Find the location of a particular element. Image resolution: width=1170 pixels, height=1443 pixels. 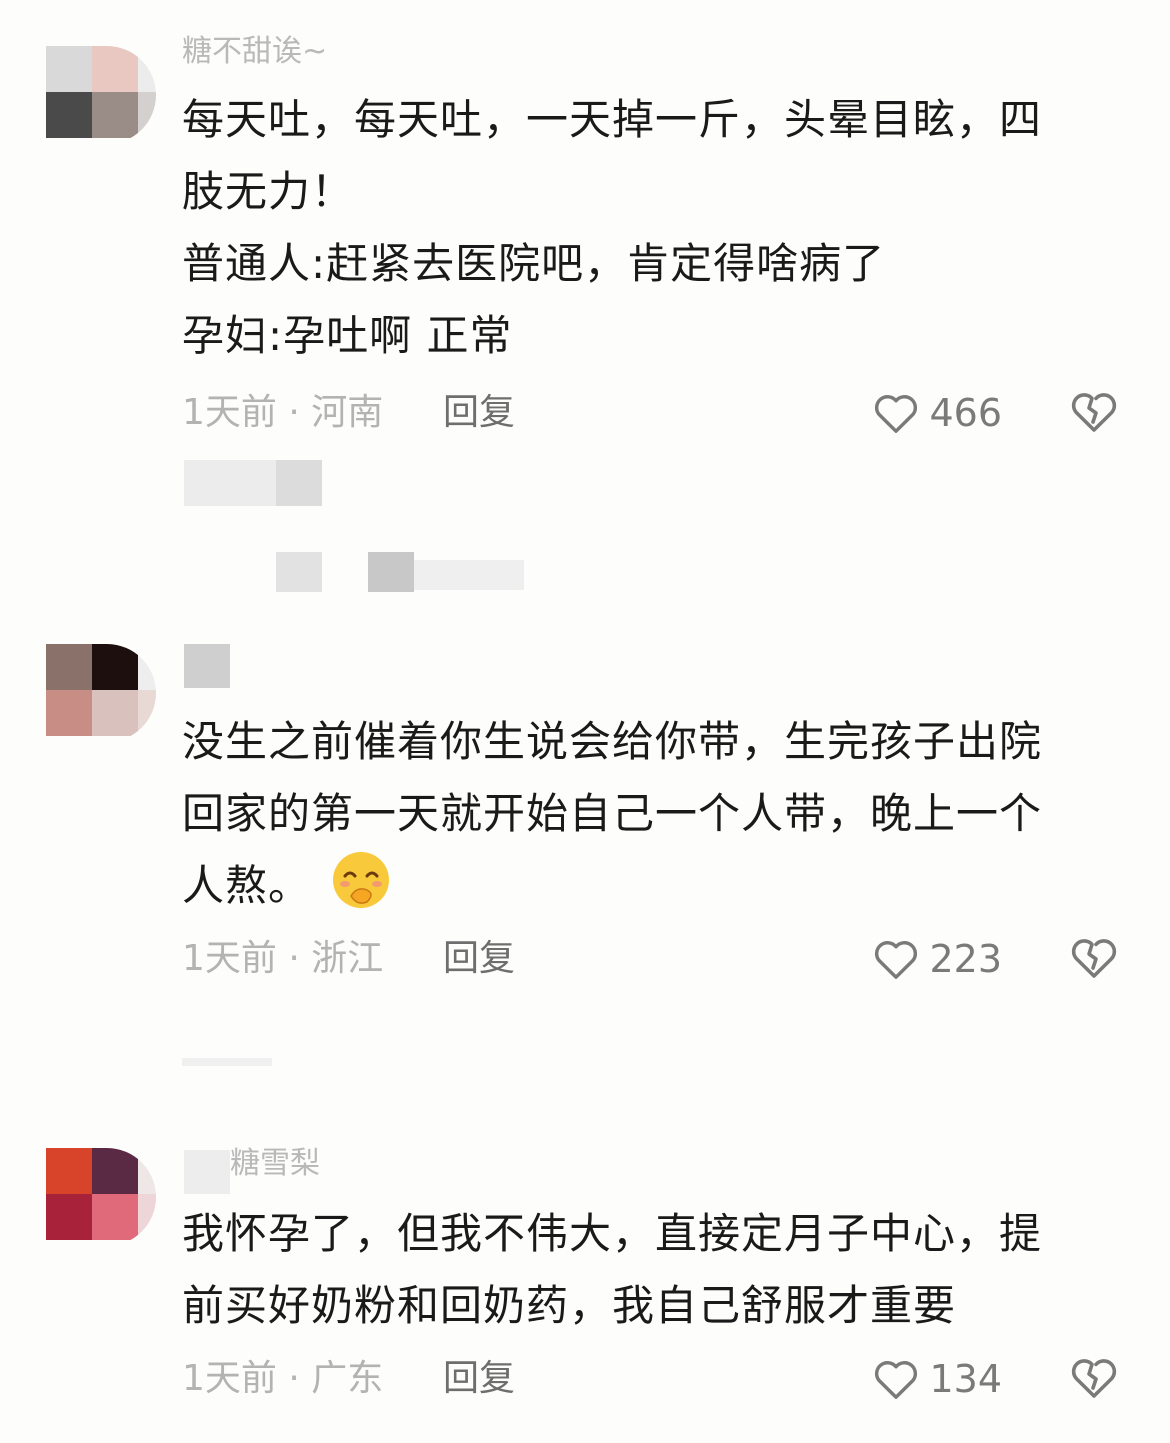

comment-meta: 1天前 · 浙江 is located at coordinates (282, 959).